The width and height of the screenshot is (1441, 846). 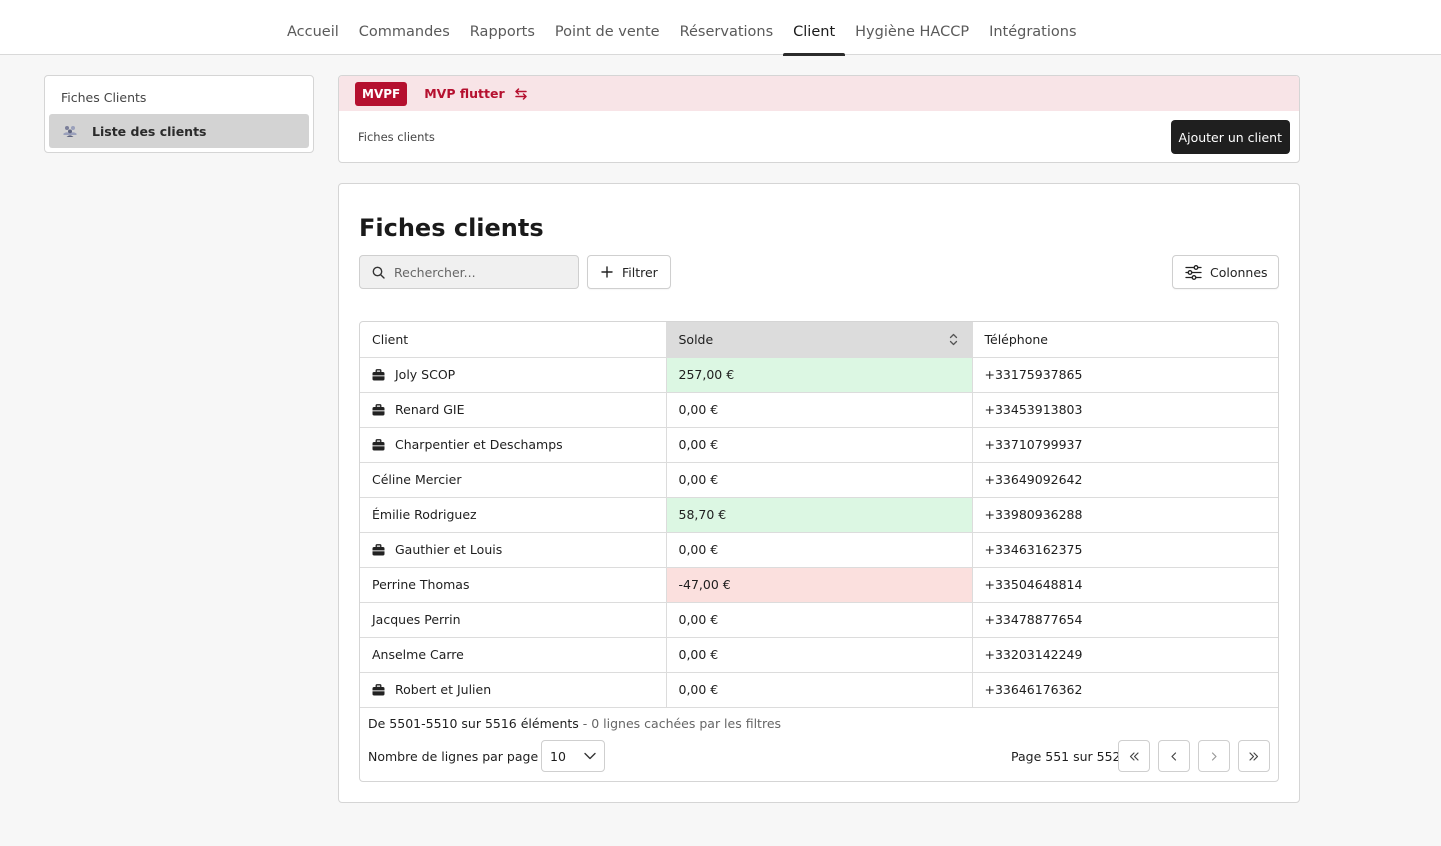 I want to click on sort-icon, so click(x=953, y=339).